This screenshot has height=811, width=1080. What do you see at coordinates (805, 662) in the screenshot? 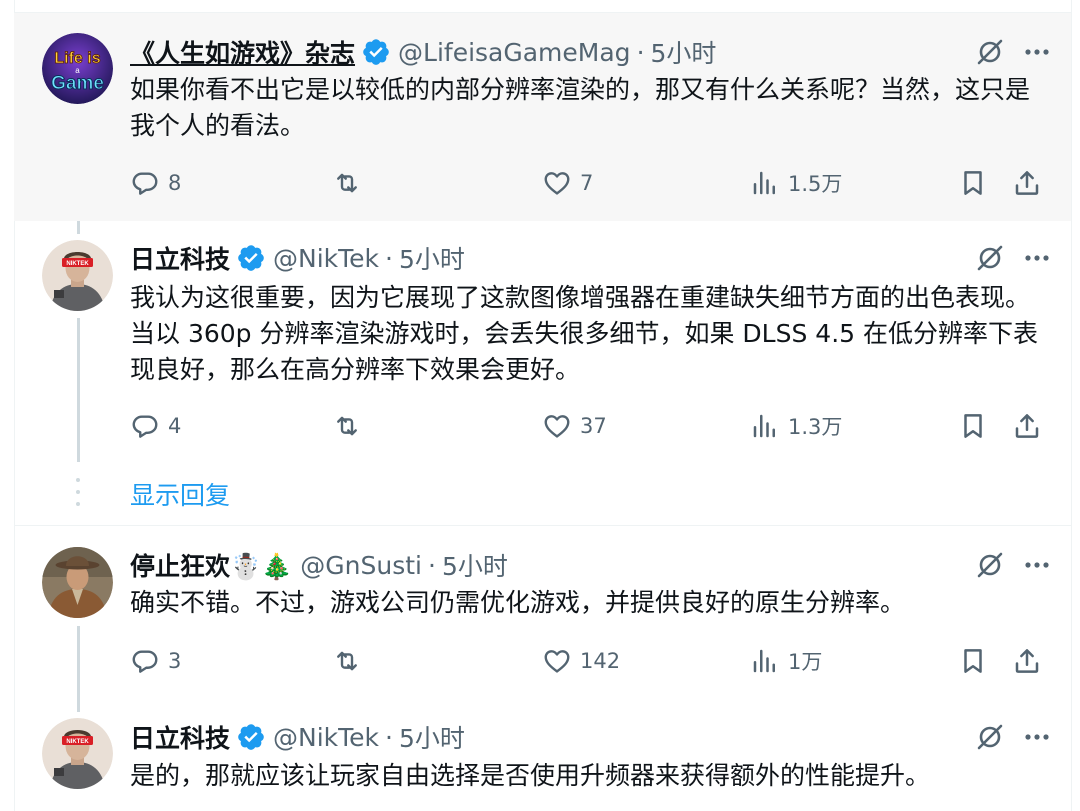
I see `views-count: 1万` at bounding box center [805, 662].